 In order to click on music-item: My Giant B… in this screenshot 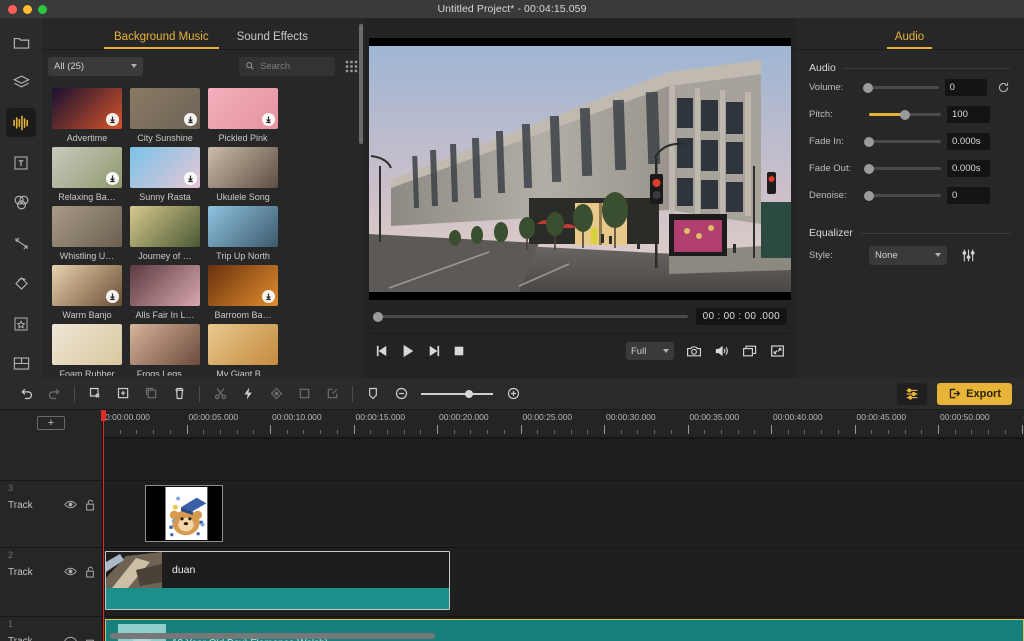, I will do `click(243, 350)`.